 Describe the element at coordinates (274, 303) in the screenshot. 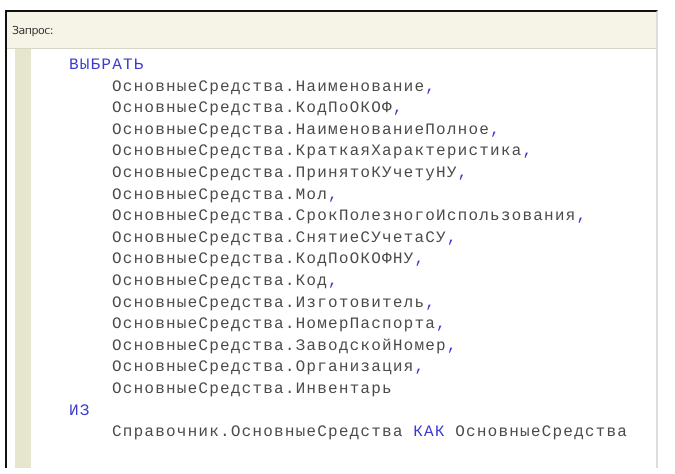

I see `code-line: ОсновныеСредства.Изготовитель,` at that location.